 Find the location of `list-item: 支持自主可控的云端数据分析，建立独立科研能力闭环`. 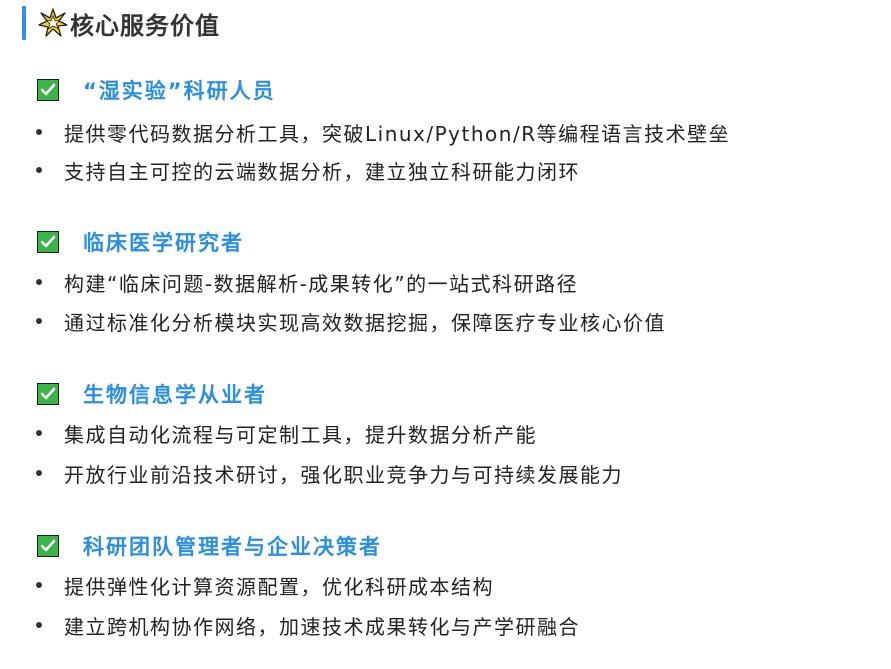

list-item: 支持自主可控的云端数据分析，建立独立科研能力闭环 is located at coordinates (308, 170).